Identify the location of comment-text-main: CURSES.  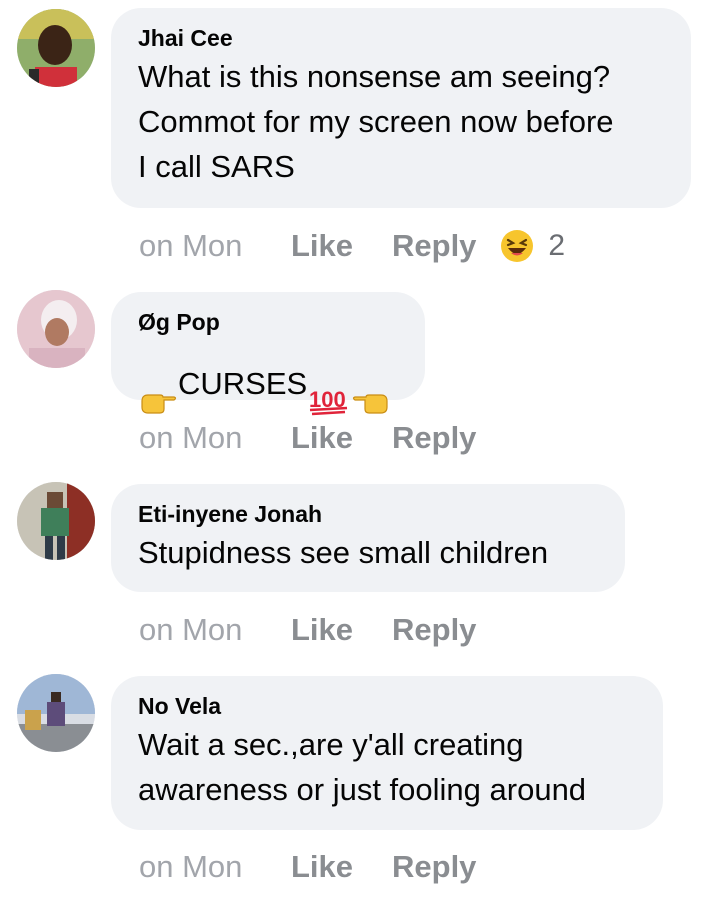
(243, 383).